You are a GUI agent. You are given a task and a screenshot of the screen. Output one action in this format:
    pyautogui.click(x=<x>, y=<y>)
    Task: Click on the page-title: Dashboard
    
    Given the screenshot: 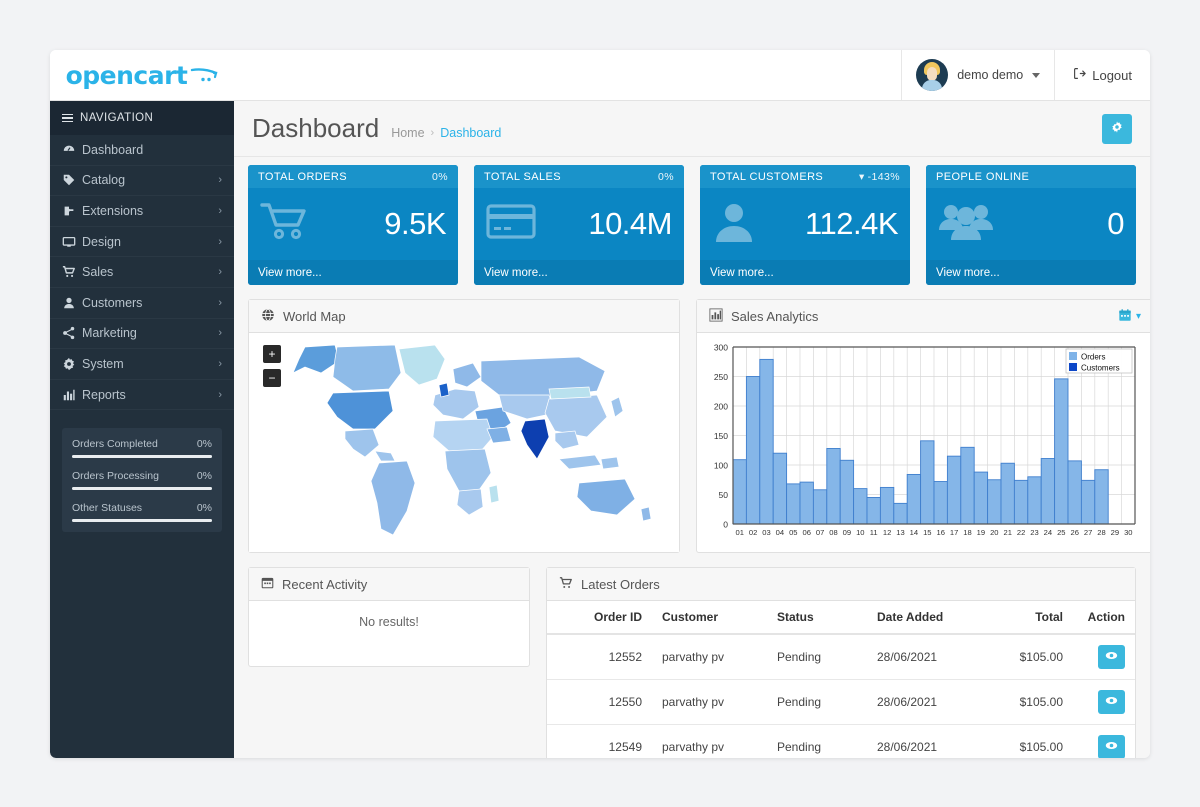 What is the action you would take?
    pyautogui.click(x=316, y=128)
    